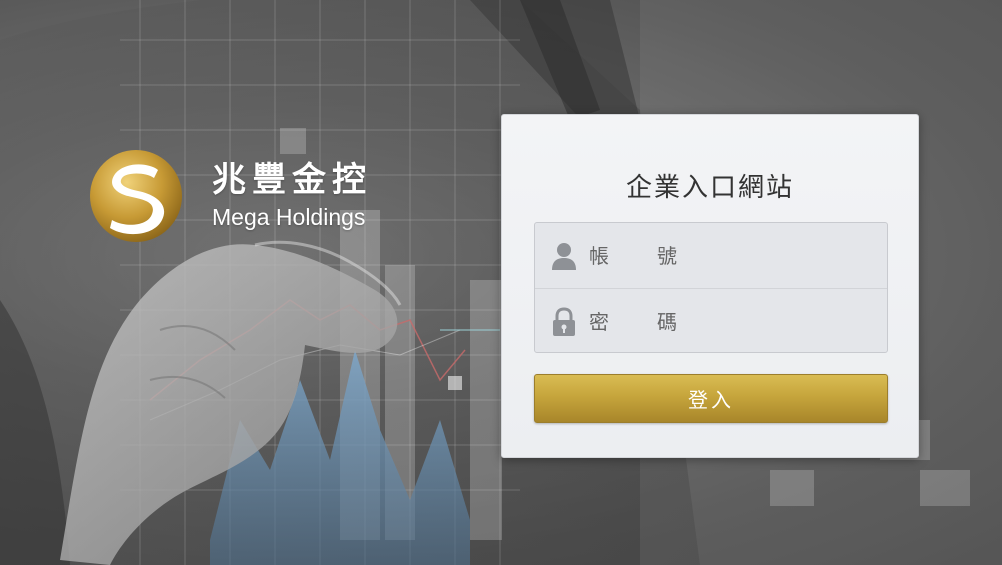 This screenshot has width=1002, height=565. Describe the element at coordinates (289, 217) in the screenshot. I see `brand-name-en: Mega Holdings` at that location.